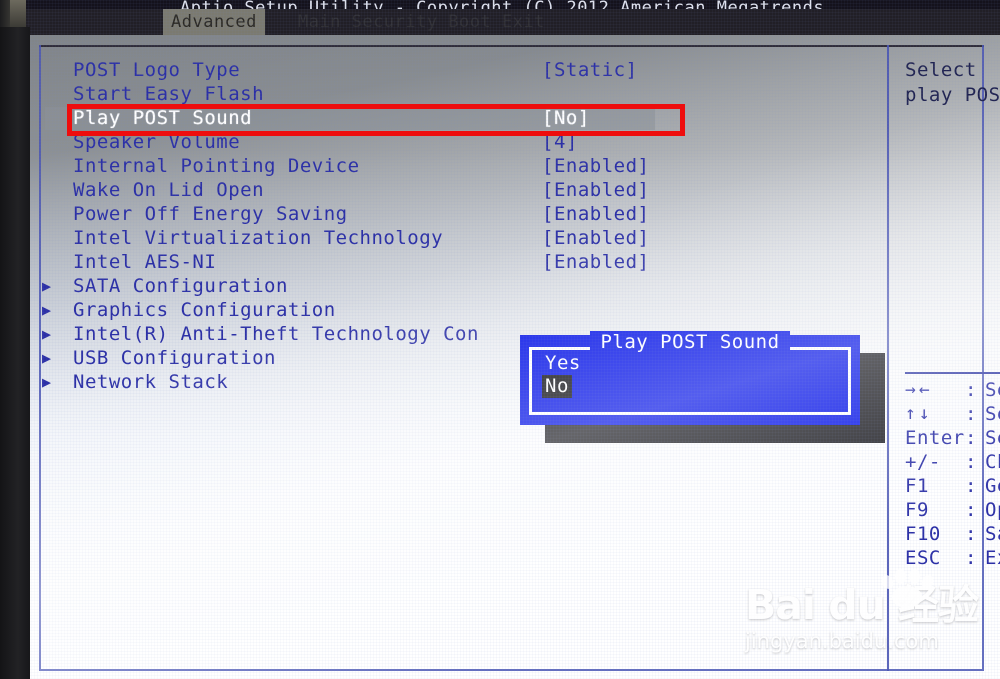 This screenshot has height=679, width=1000. What do you see at coordinates (15, 353) in the screenshot?
I see `screen-bezel-left-shadow` at bounding box center [15, 353].